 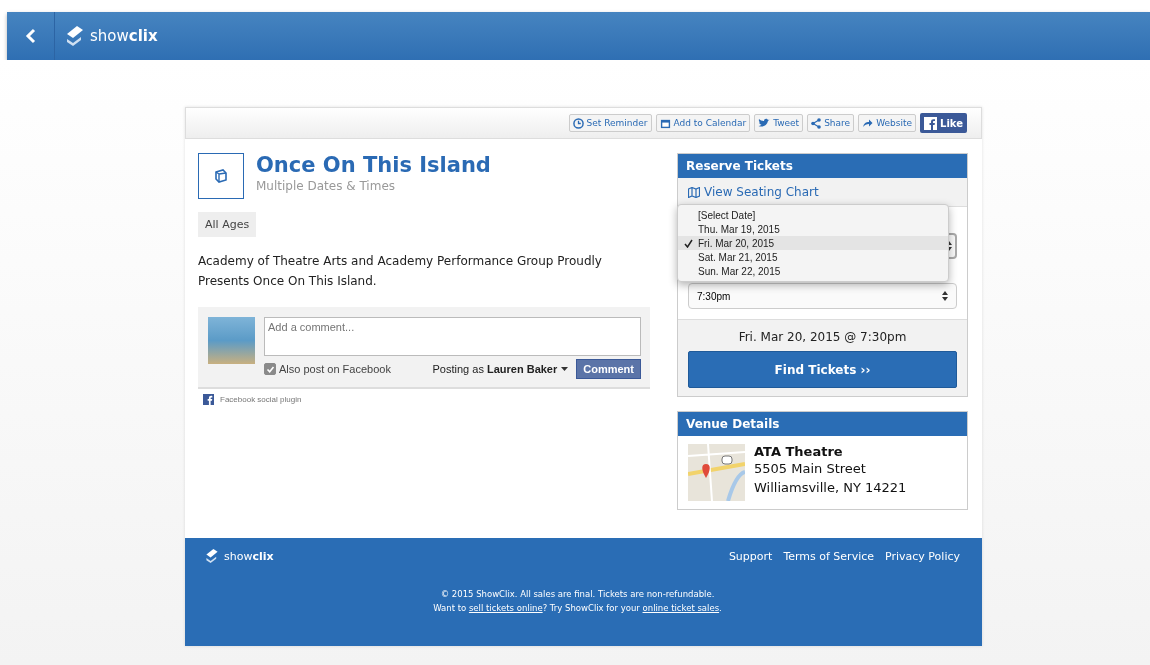 I want to click on map-thumbnail, so click(x=716, y=472).